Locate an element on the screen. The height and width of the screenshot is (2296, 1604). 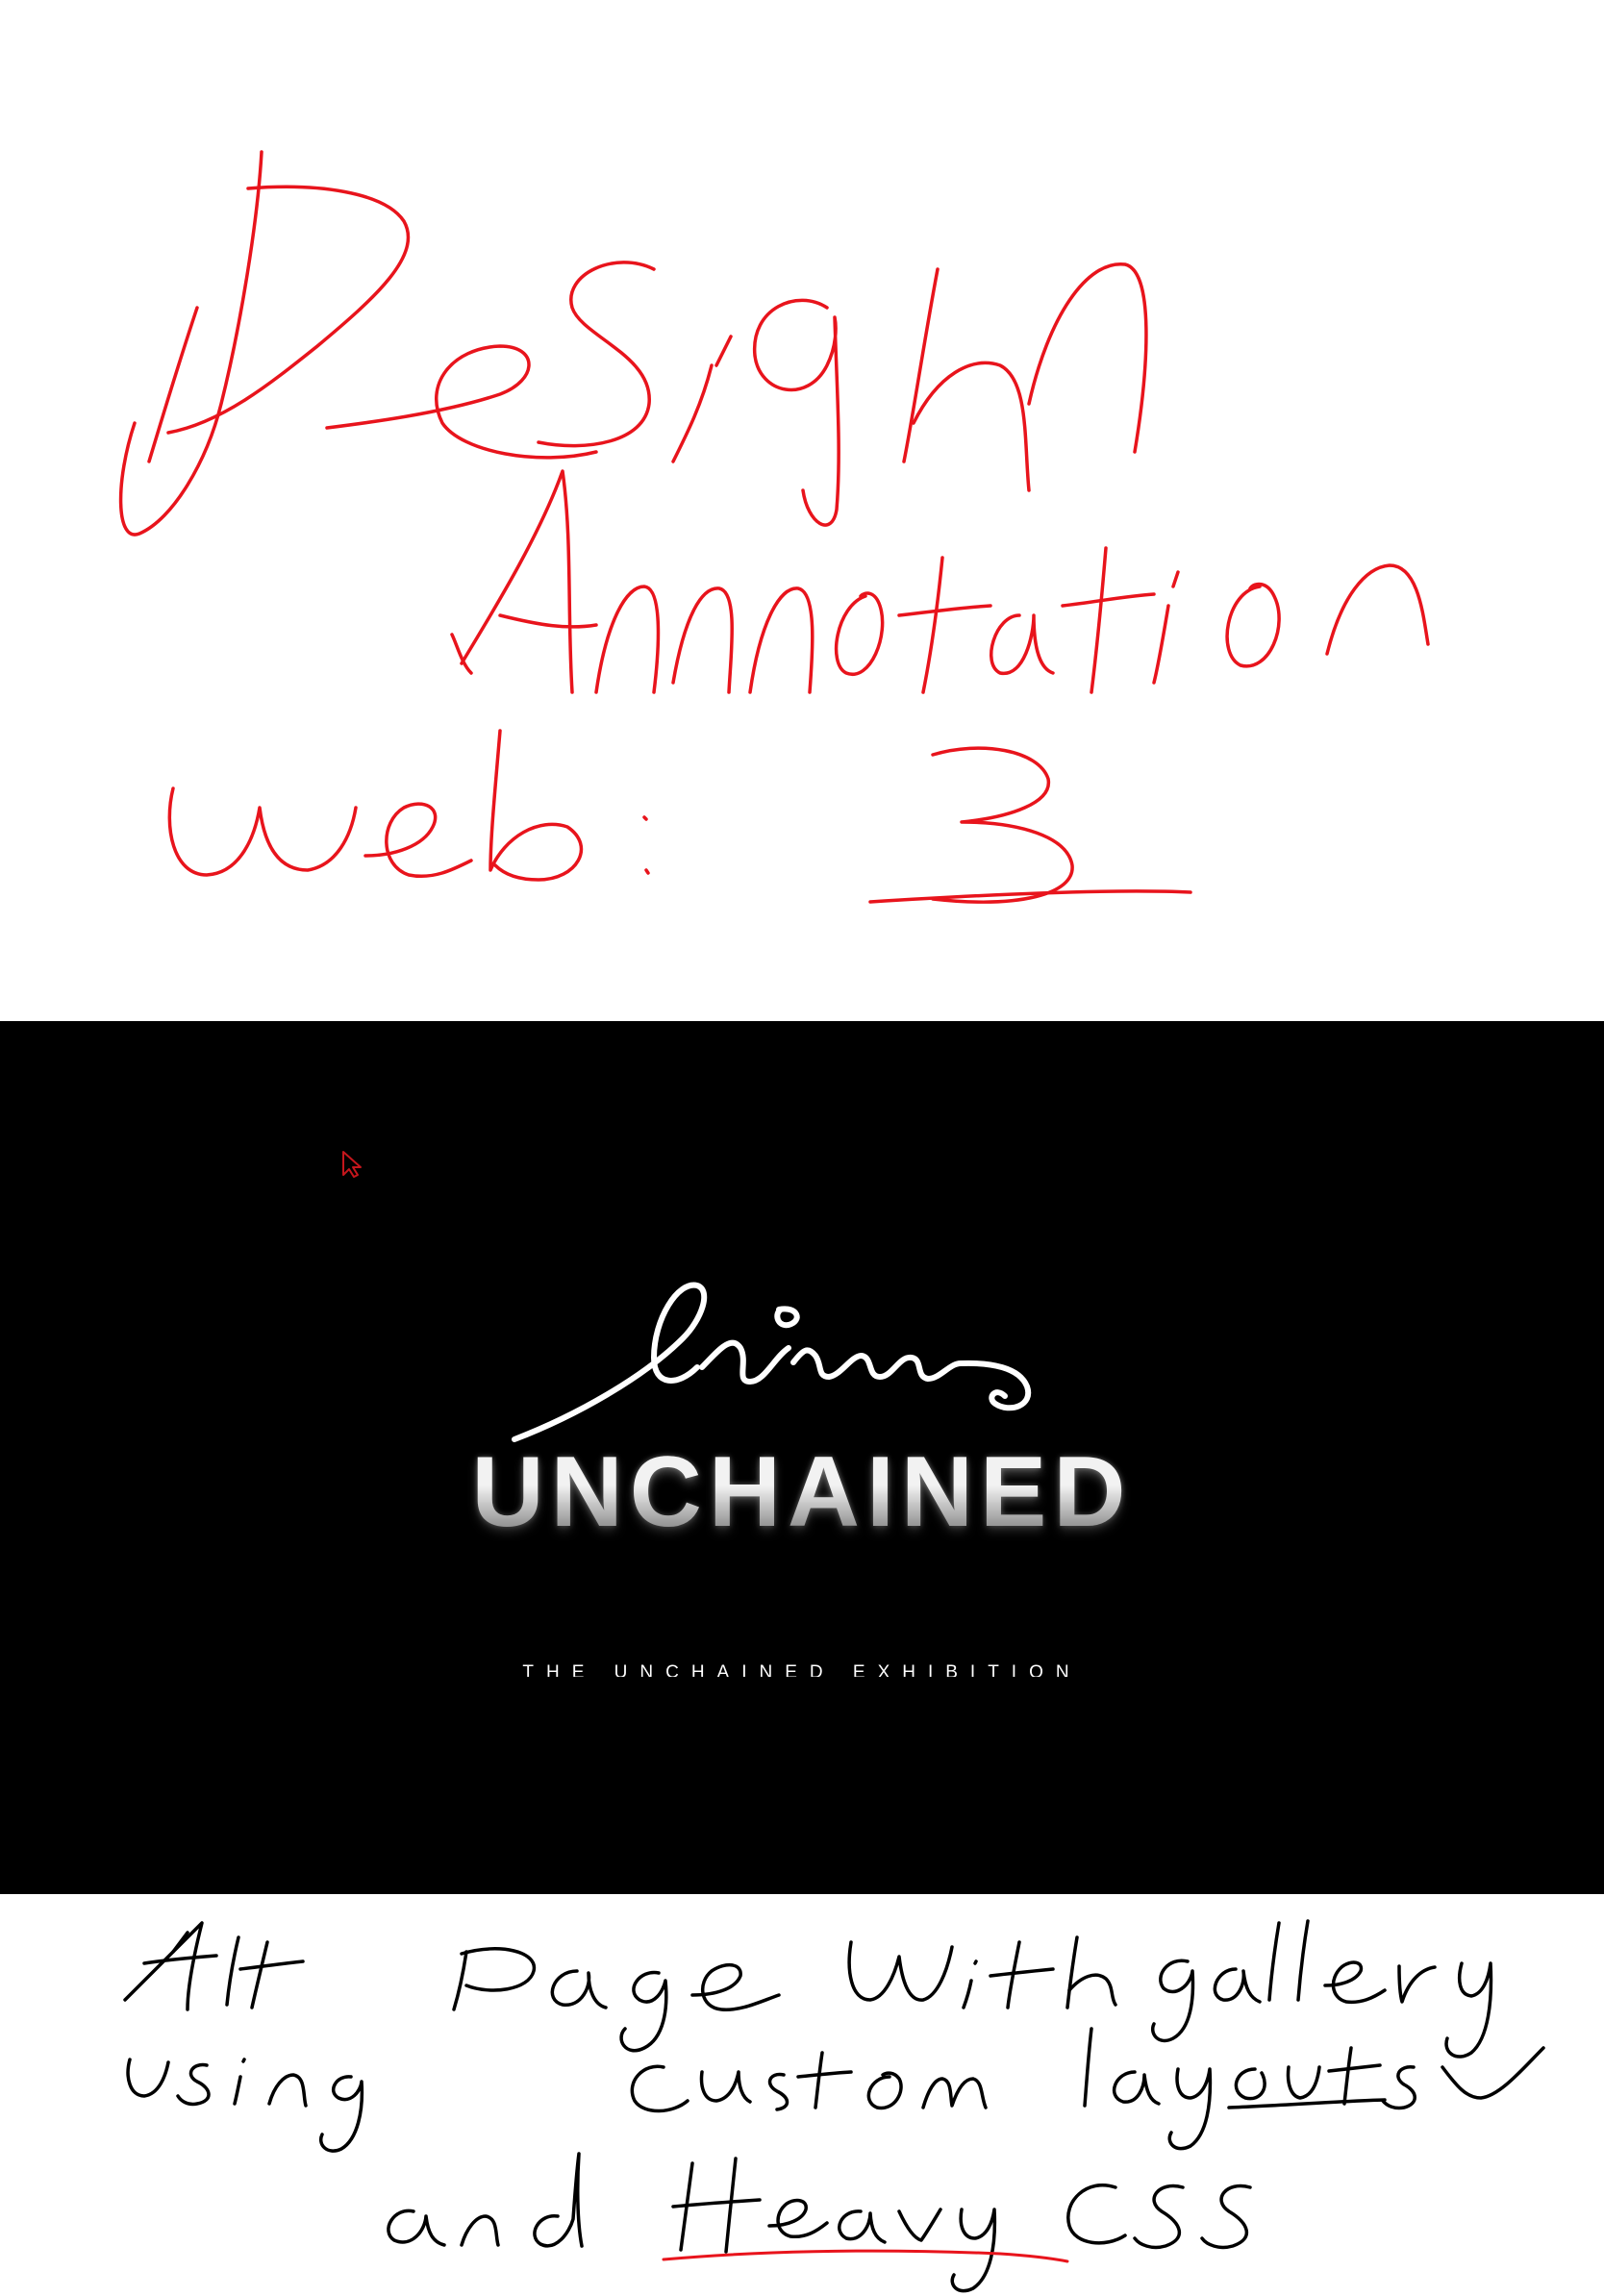
hero-subtitle: THE UNCHAINED EXHIBITION is located at coordinates (802, 1669).